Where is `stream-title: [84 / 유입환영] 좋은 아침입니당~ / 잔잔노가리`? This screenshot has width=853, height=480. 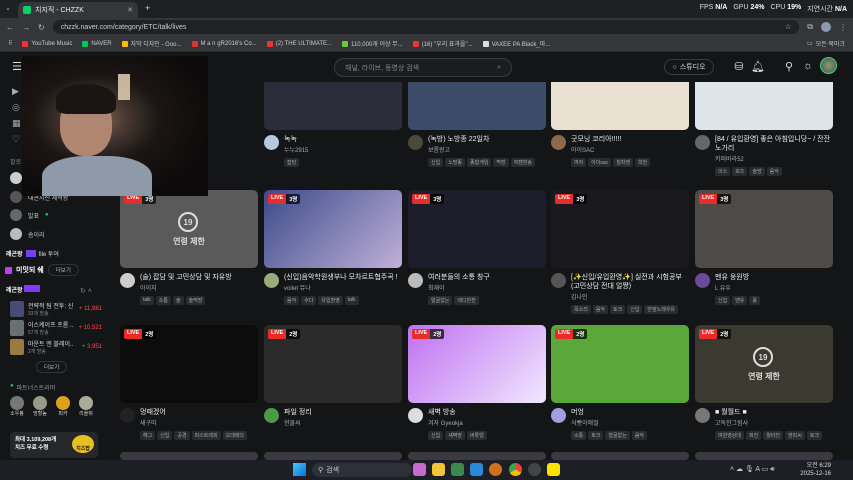 stream-title: [84 / 유입환영] 좋은 아침입니당~ / 잔잔노가리 is located at coordinates (774, 144).